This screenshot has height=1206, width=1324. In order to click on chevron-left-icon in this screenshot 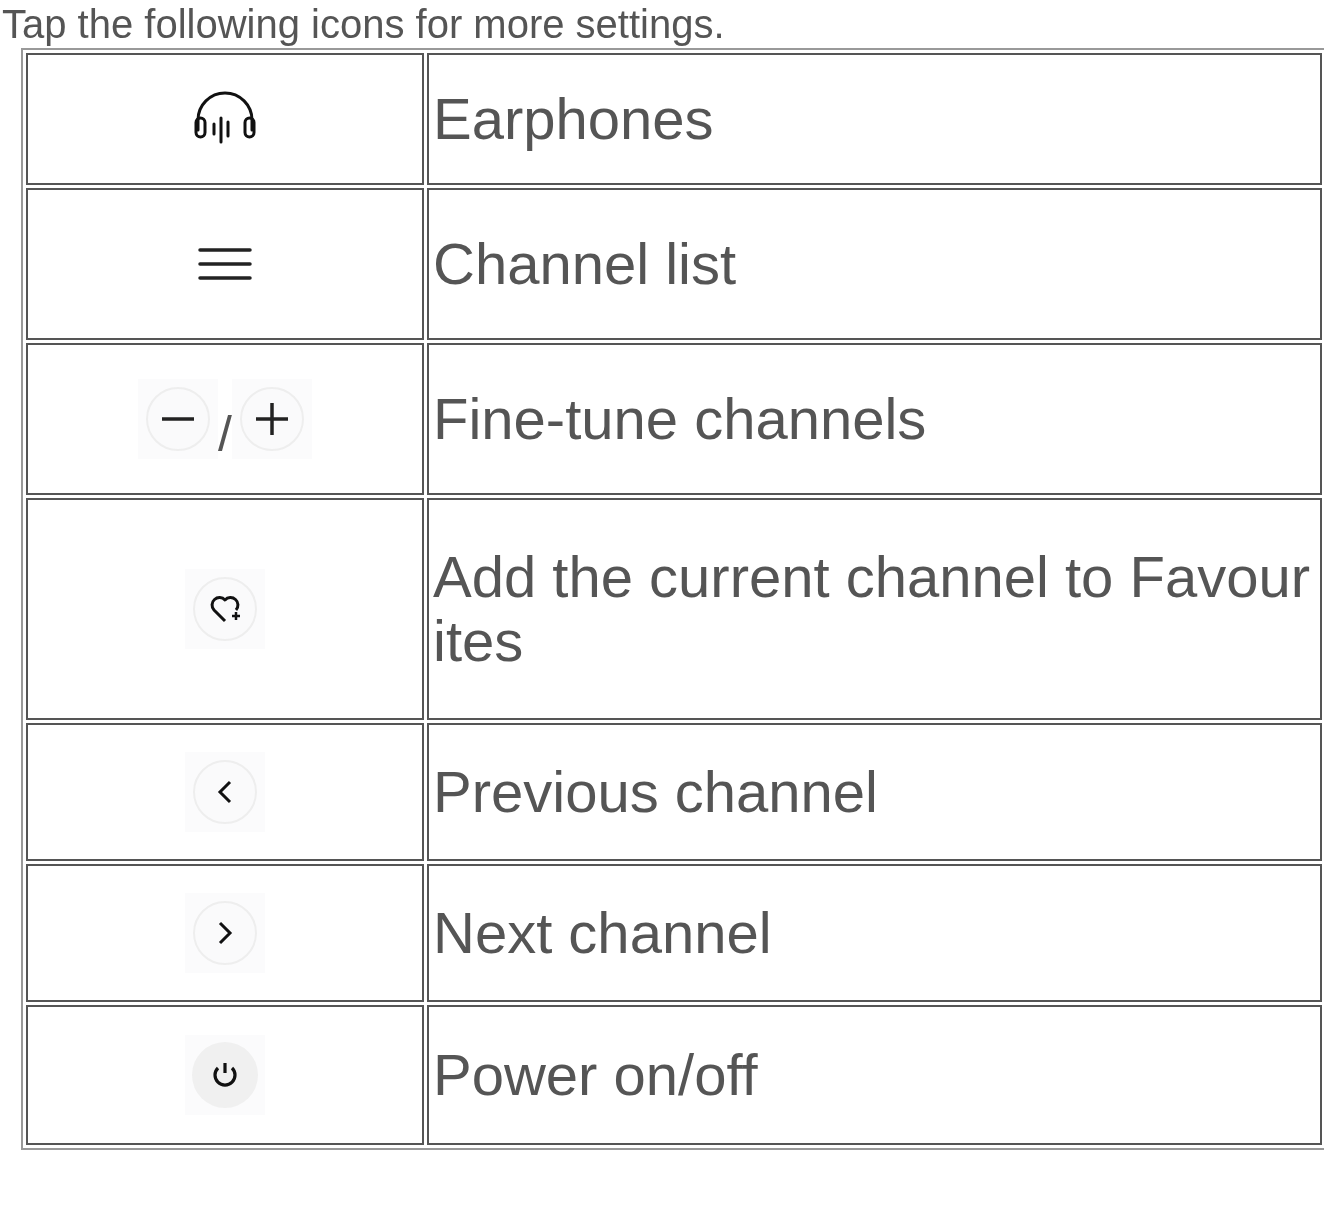, I will do `click(225, 792)`.